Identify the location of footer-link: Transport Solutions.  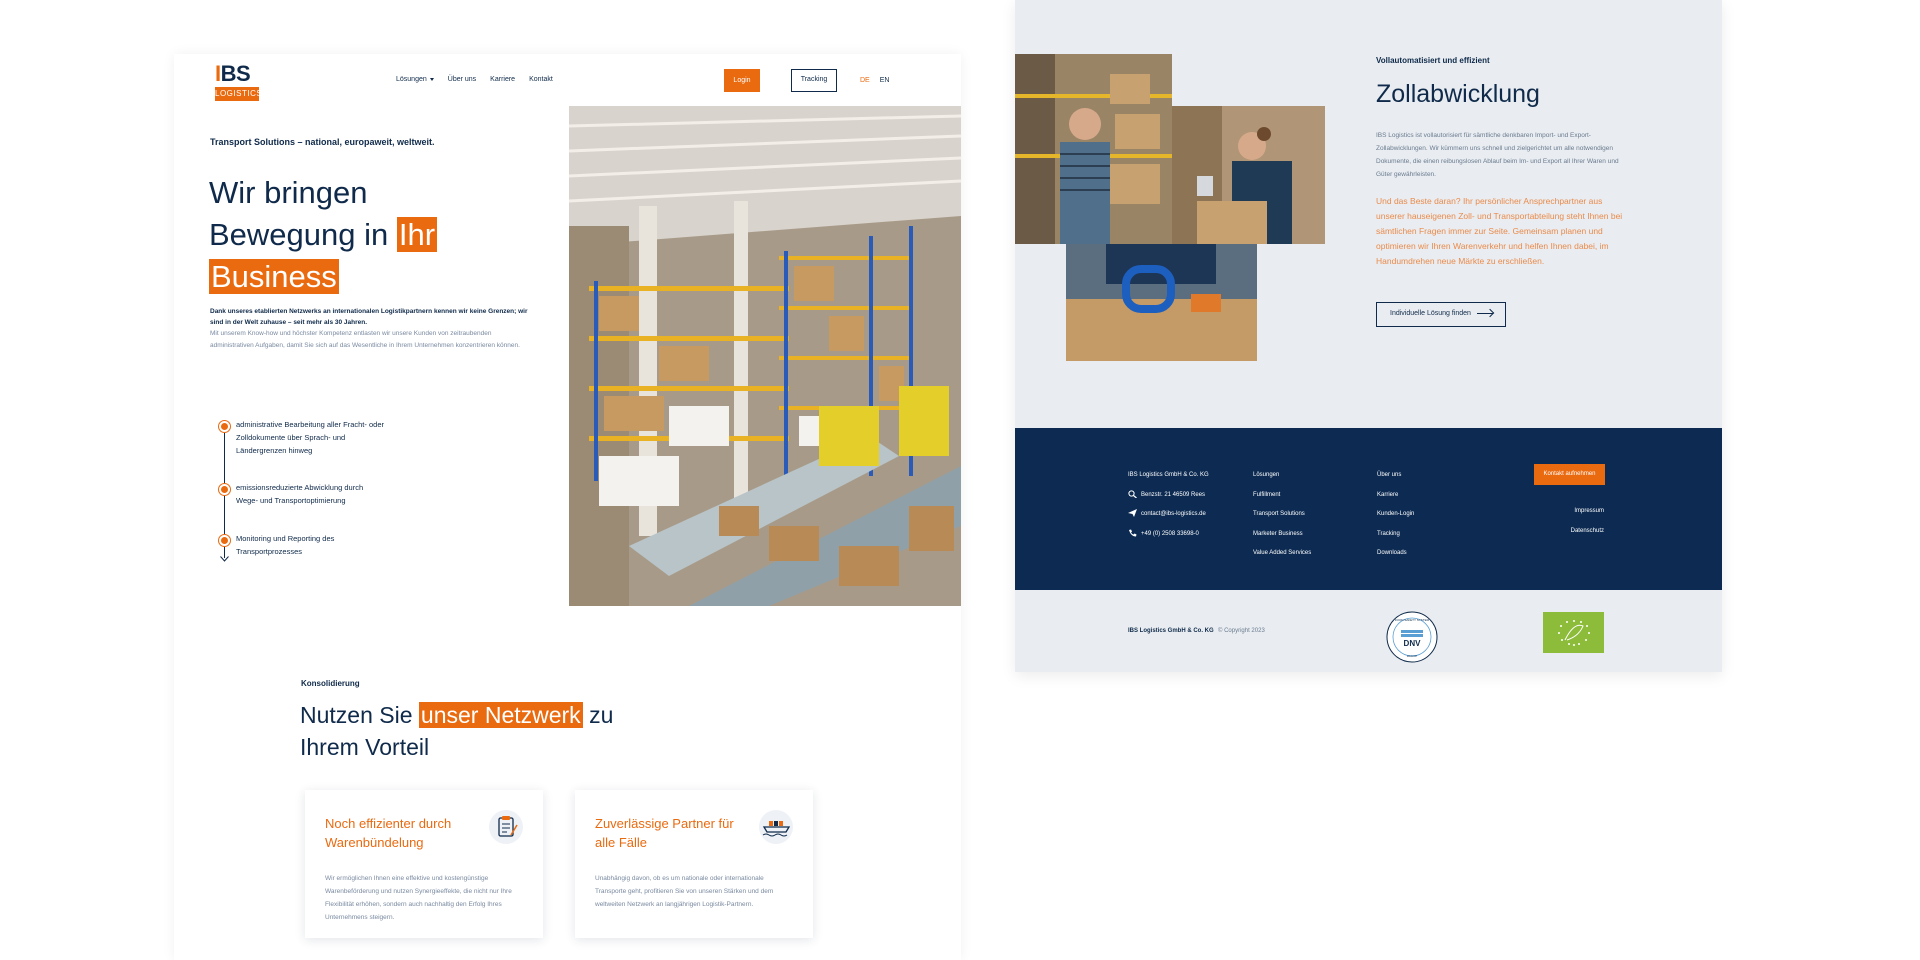
(1282, 515).